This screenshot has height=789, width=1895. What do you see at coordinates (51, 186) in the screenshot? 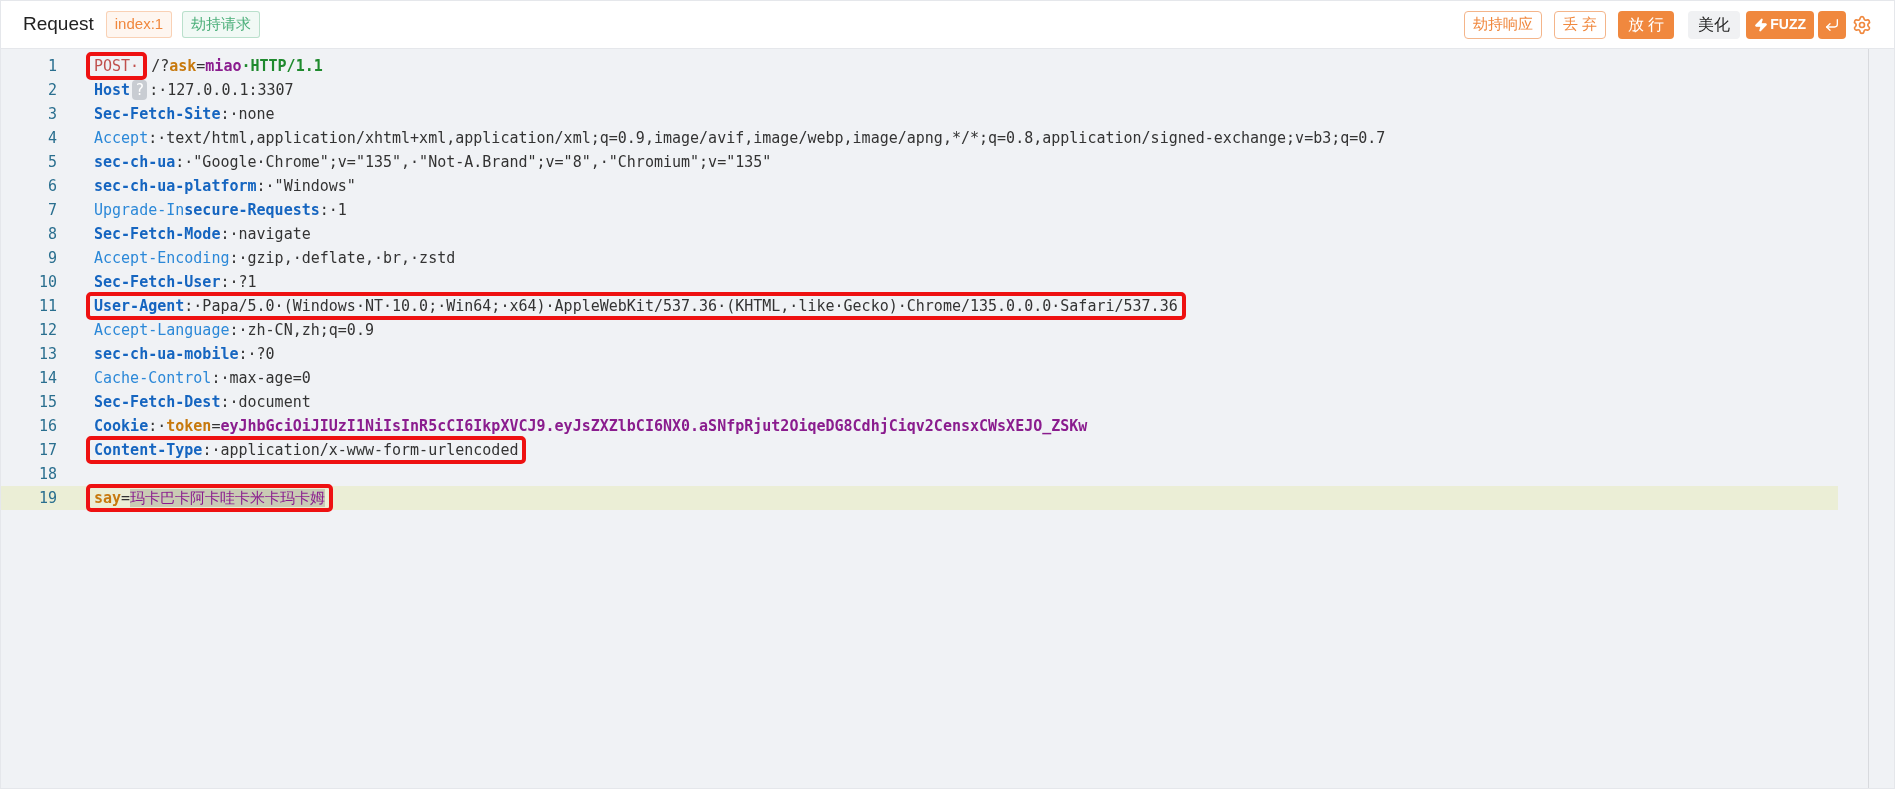
I see `line-number: 6` at bounding box center [51, 186].